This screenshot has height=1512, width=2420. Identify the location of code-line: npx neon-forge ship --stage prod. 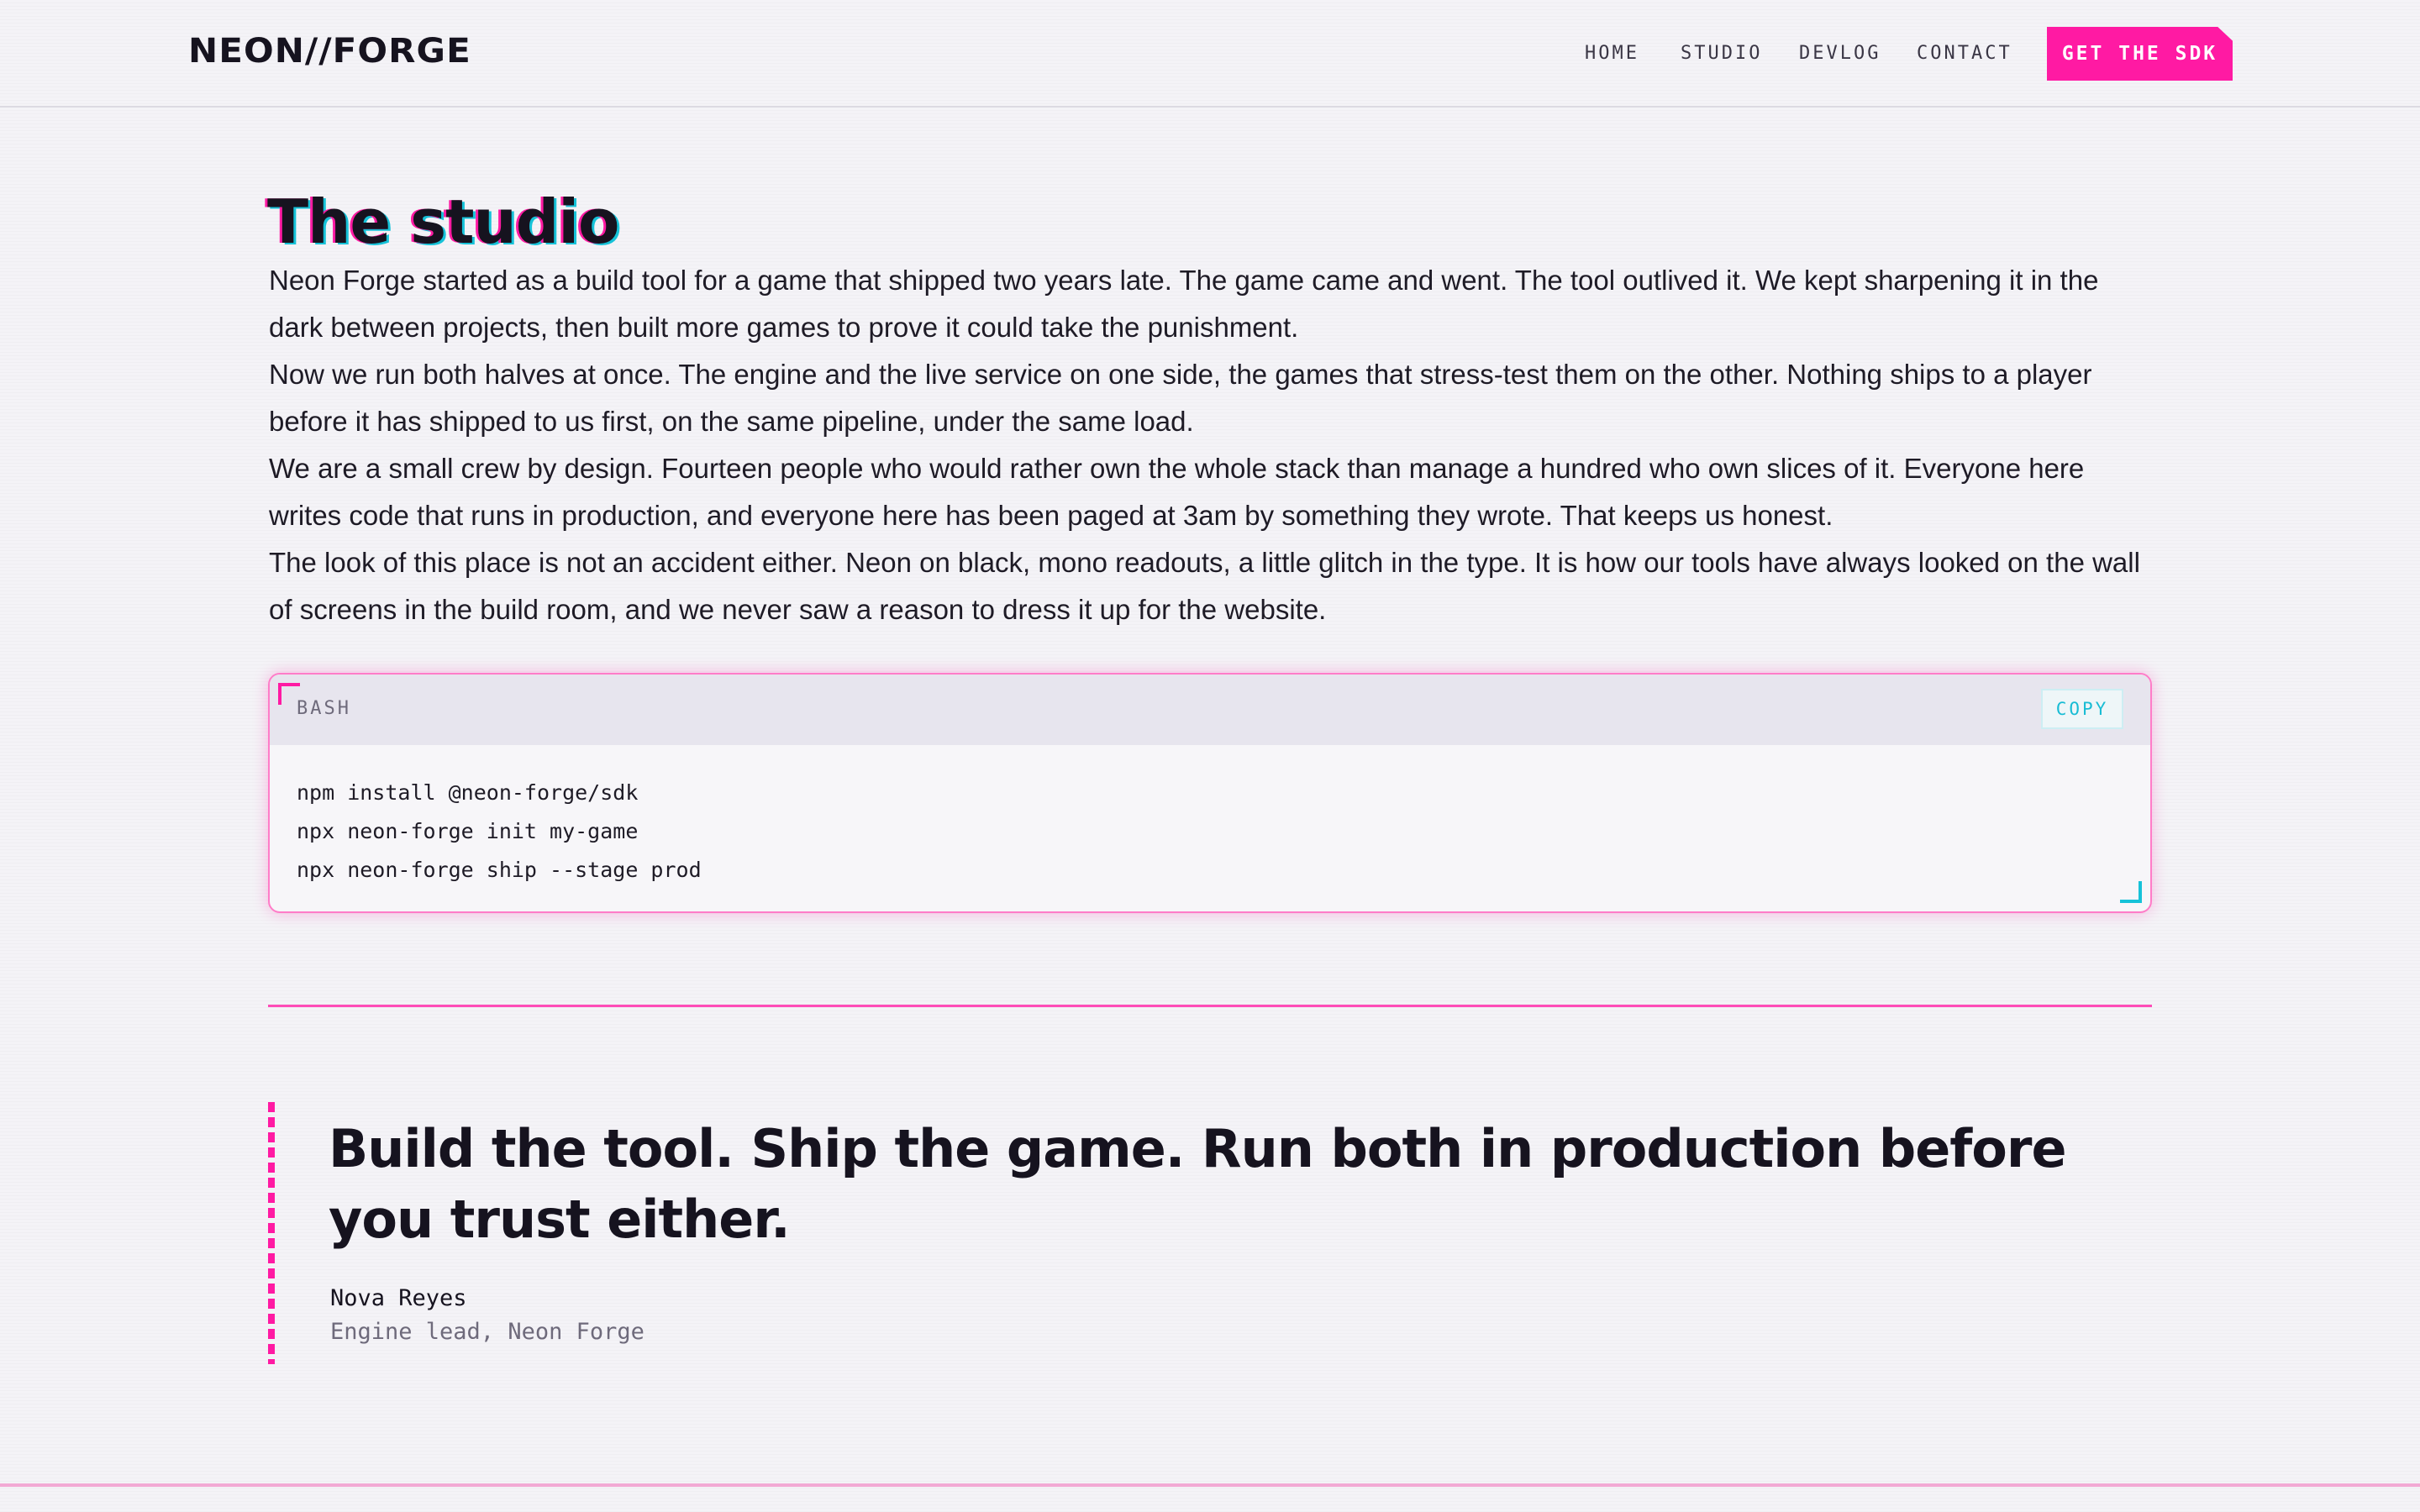
(499, 870).